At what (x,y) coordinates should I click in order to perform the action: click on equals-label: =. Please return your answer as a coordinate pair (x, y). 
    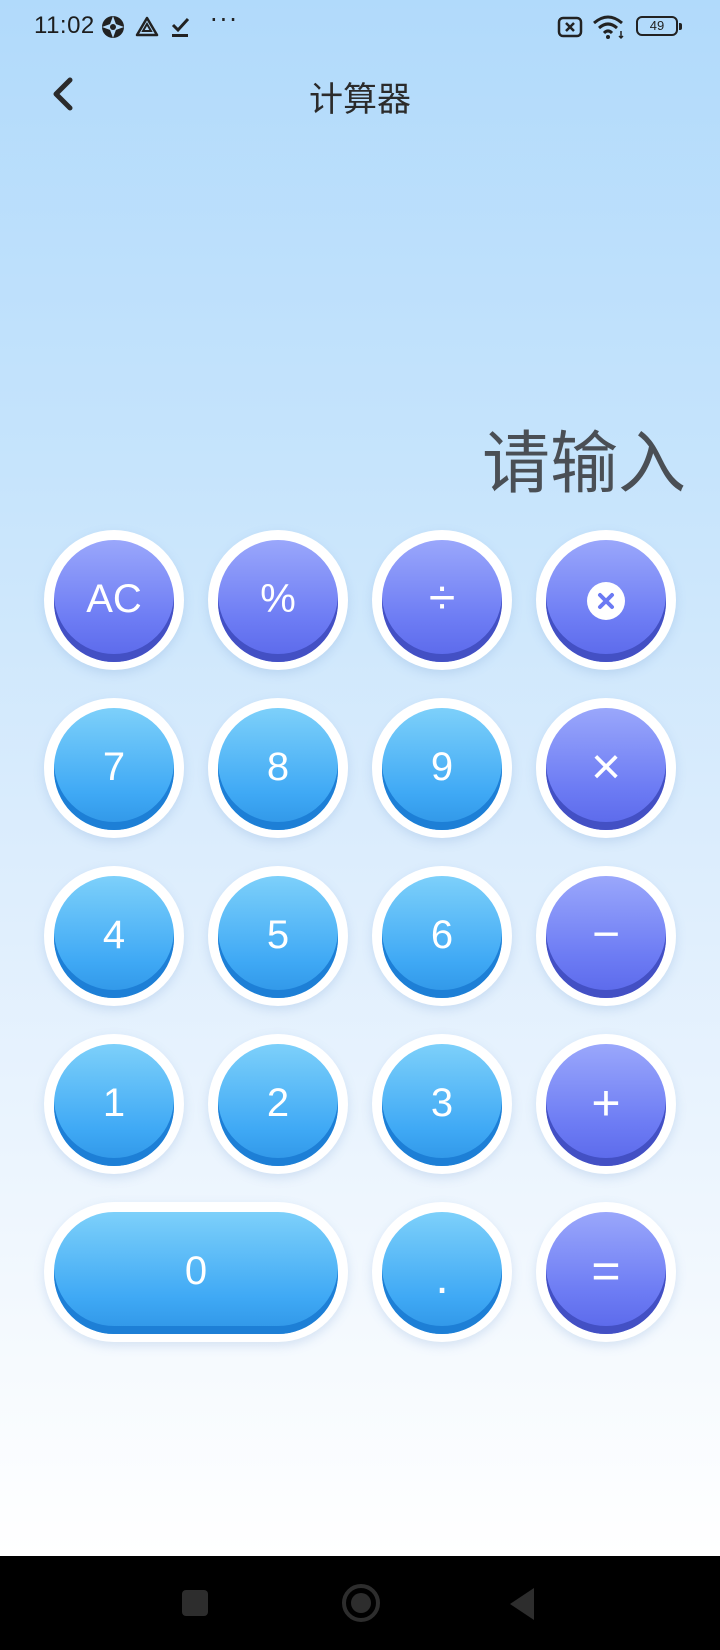
    Looking at the image, I should click on (606, 1271).